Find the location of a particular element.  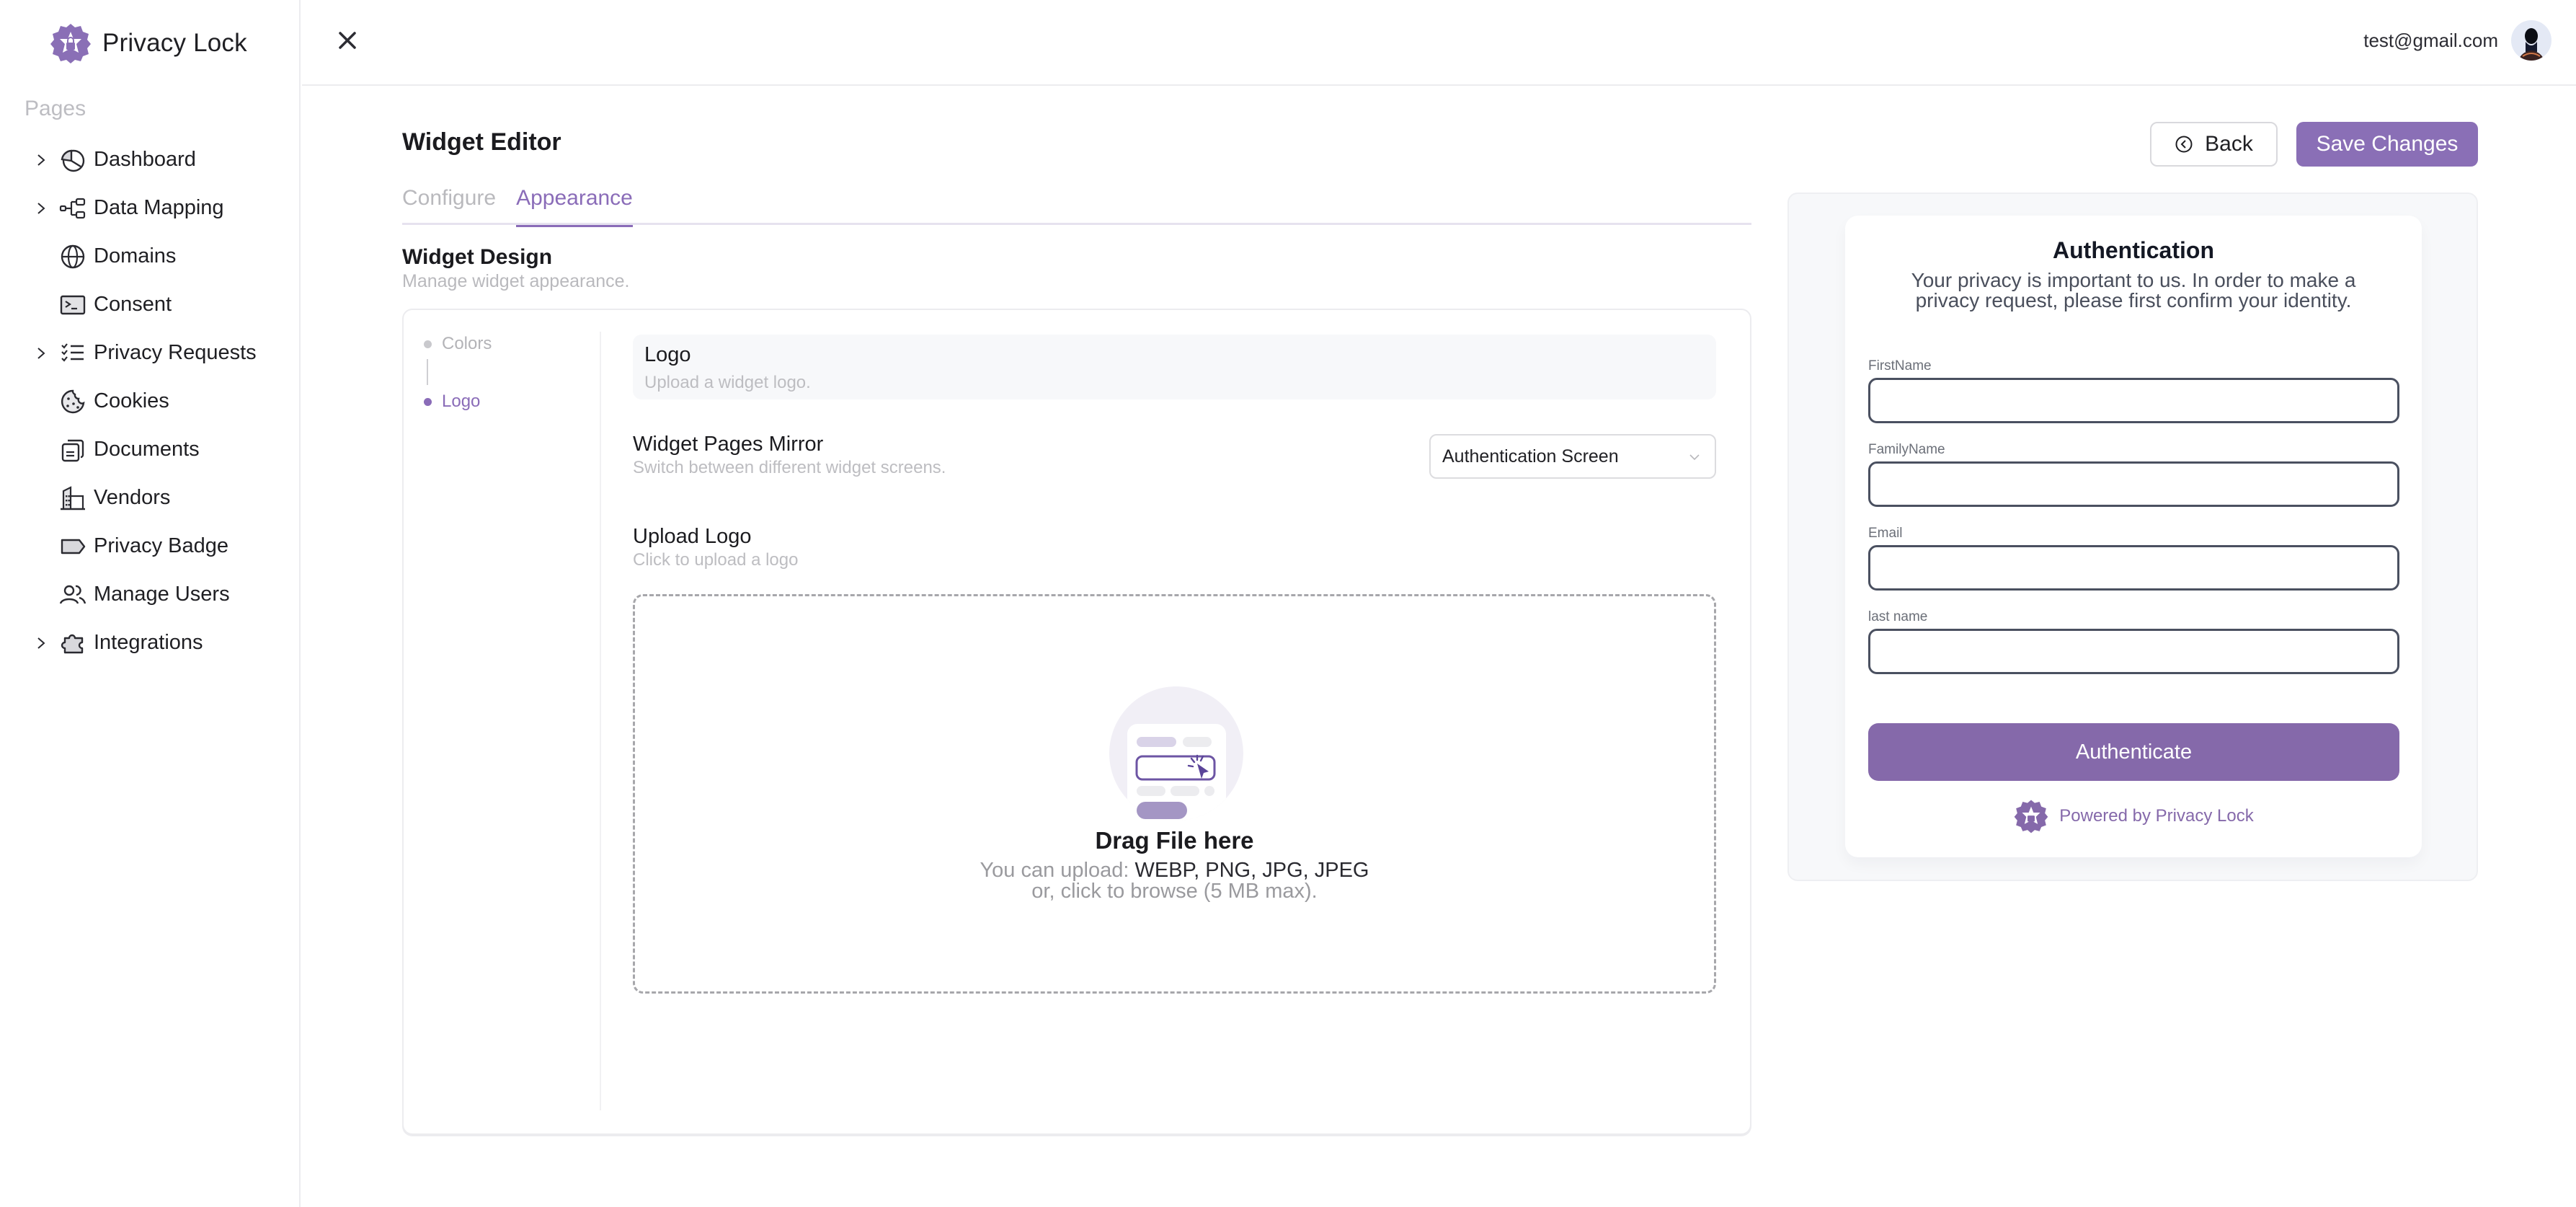

tab-configure: Configure is located at coordinates (449, 203).